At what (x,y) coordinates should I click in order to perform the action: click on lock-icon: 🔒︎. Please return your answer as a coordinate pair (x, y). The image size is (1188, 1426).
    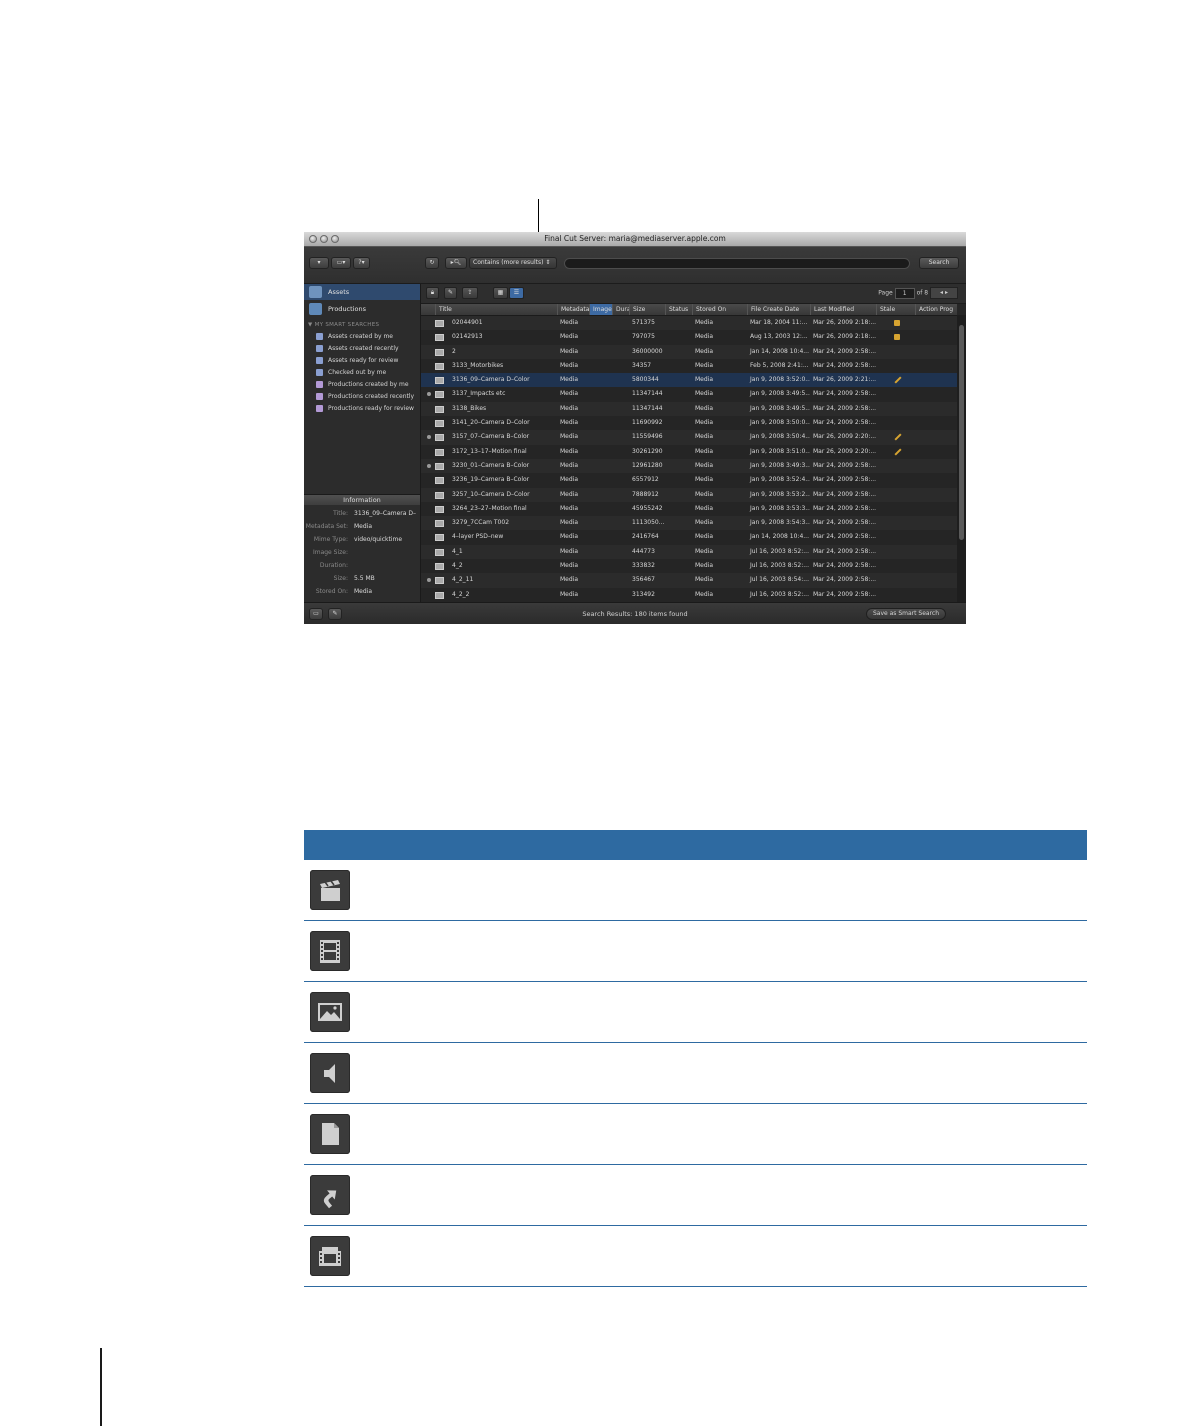
    Looking at the image, I should click on (432, 293).